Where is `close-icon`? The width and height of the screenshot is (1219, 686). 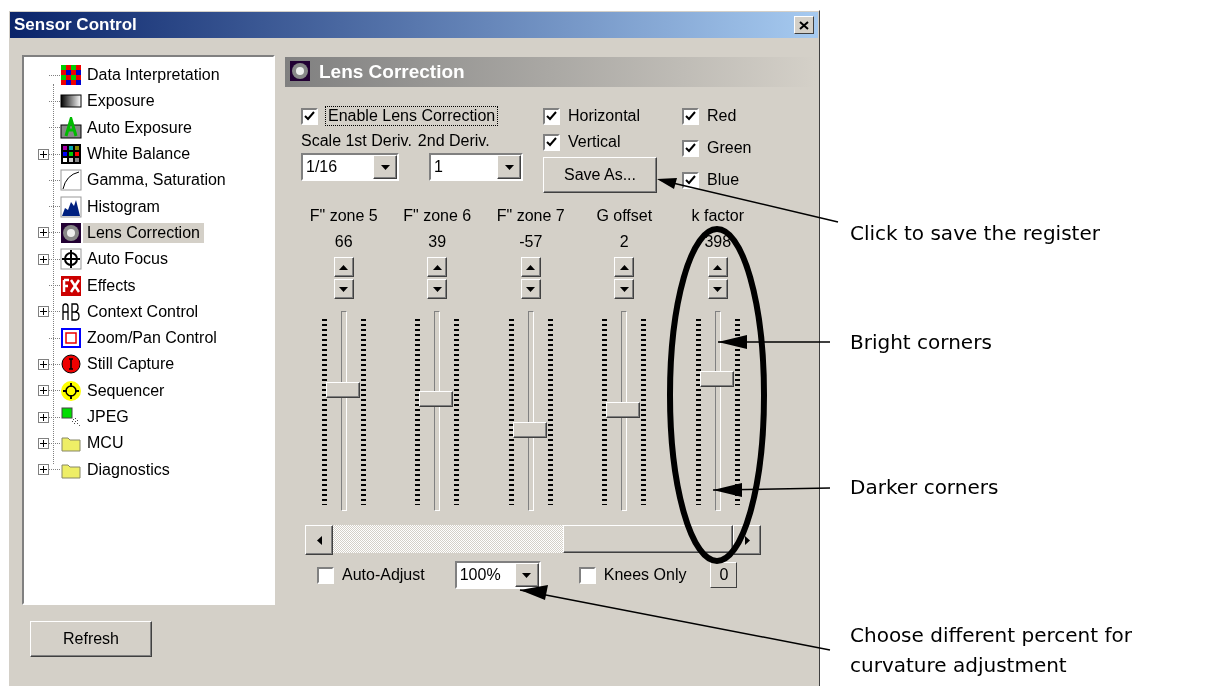 close-icon is located at coordinates (804, 25).